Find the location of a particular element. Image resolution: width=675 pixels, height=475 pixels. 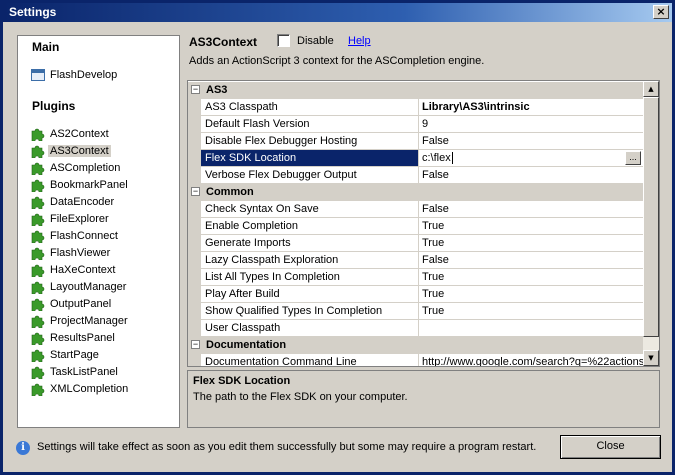

list-item-label: FlashDevelop is located at coordinates (84, 75).